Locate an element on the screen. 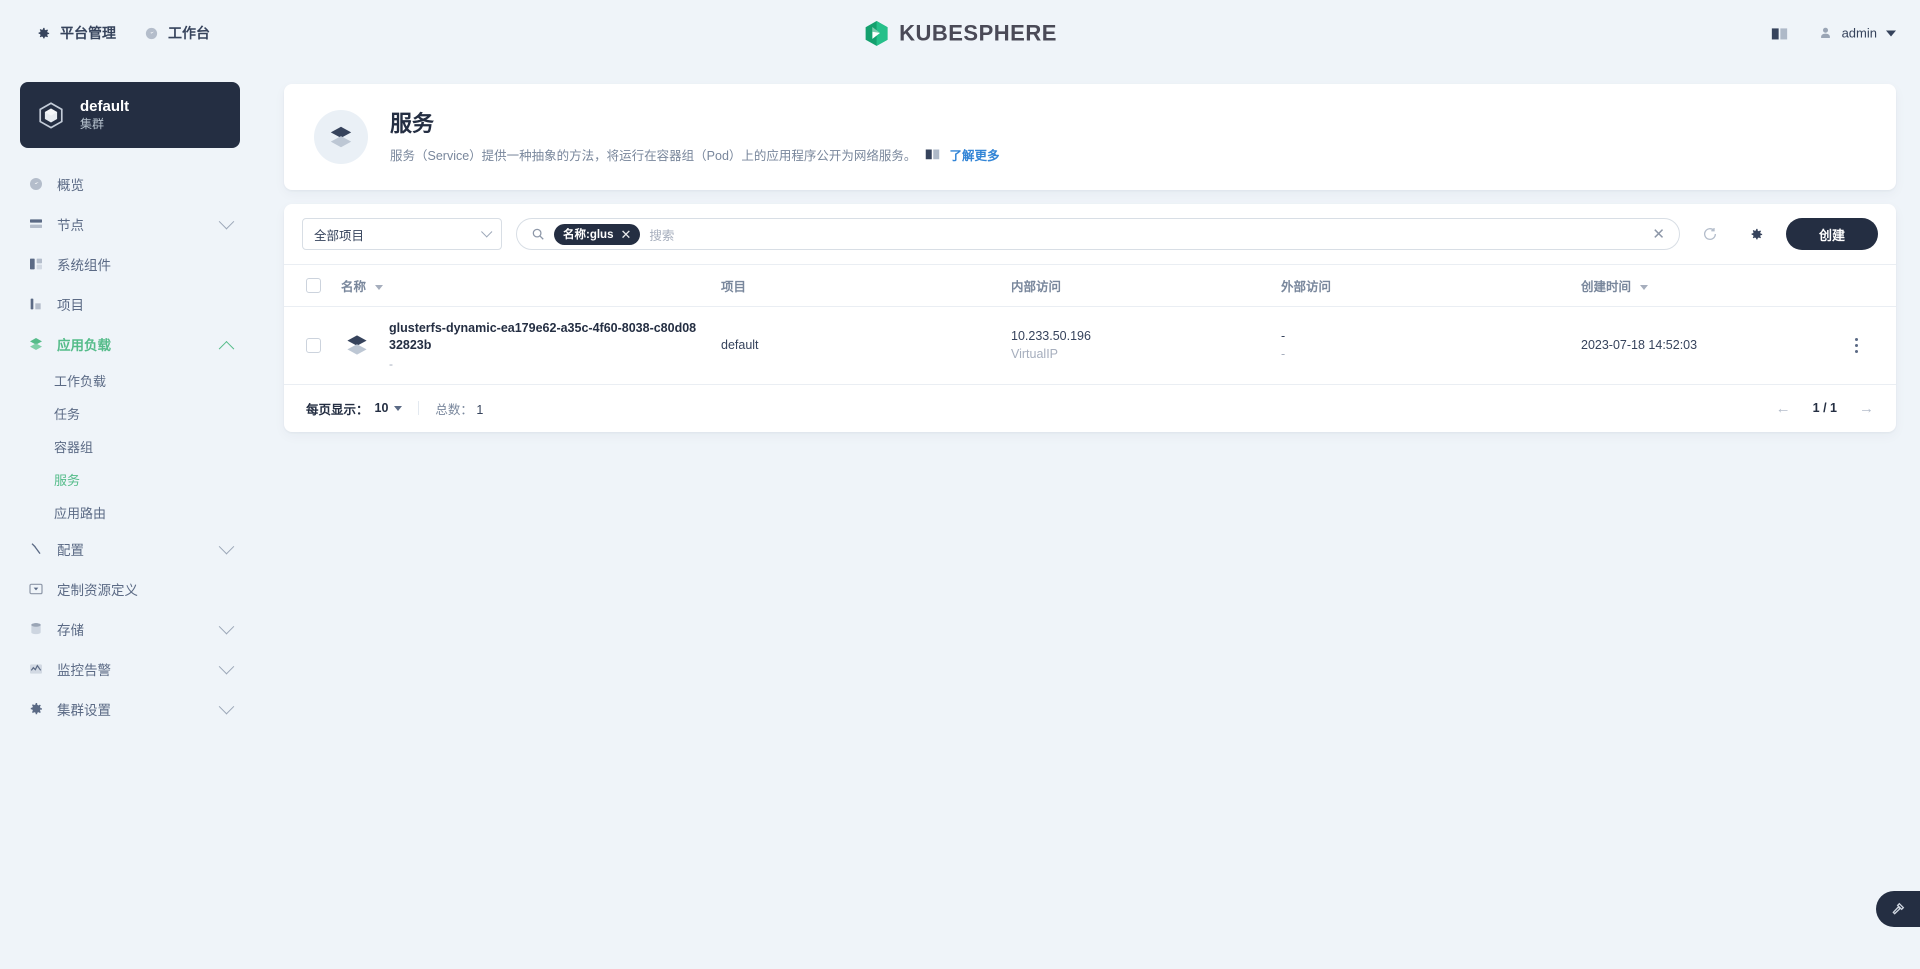 The width and height of the screenshot is (1920, 969). dashboard-icon is located at coordinates (151, 33).